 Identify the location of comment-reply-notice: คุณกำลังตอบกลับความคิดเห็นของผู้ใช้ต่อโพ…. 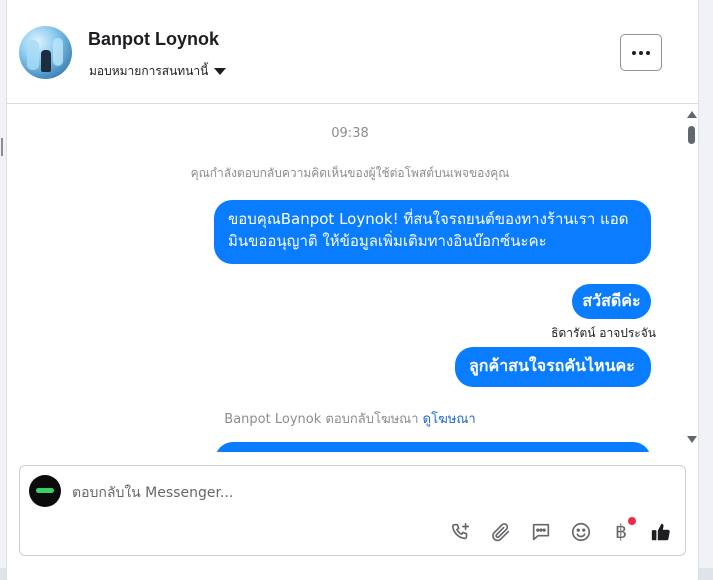
(350, 173).